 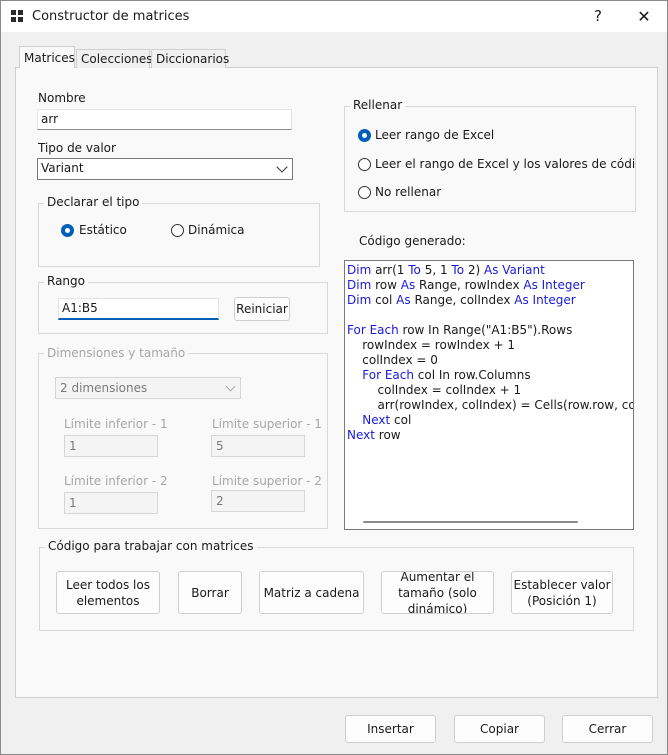 I want to click on code-line-9: colIndex = colIndex + 1, so click(x=434, y=390).